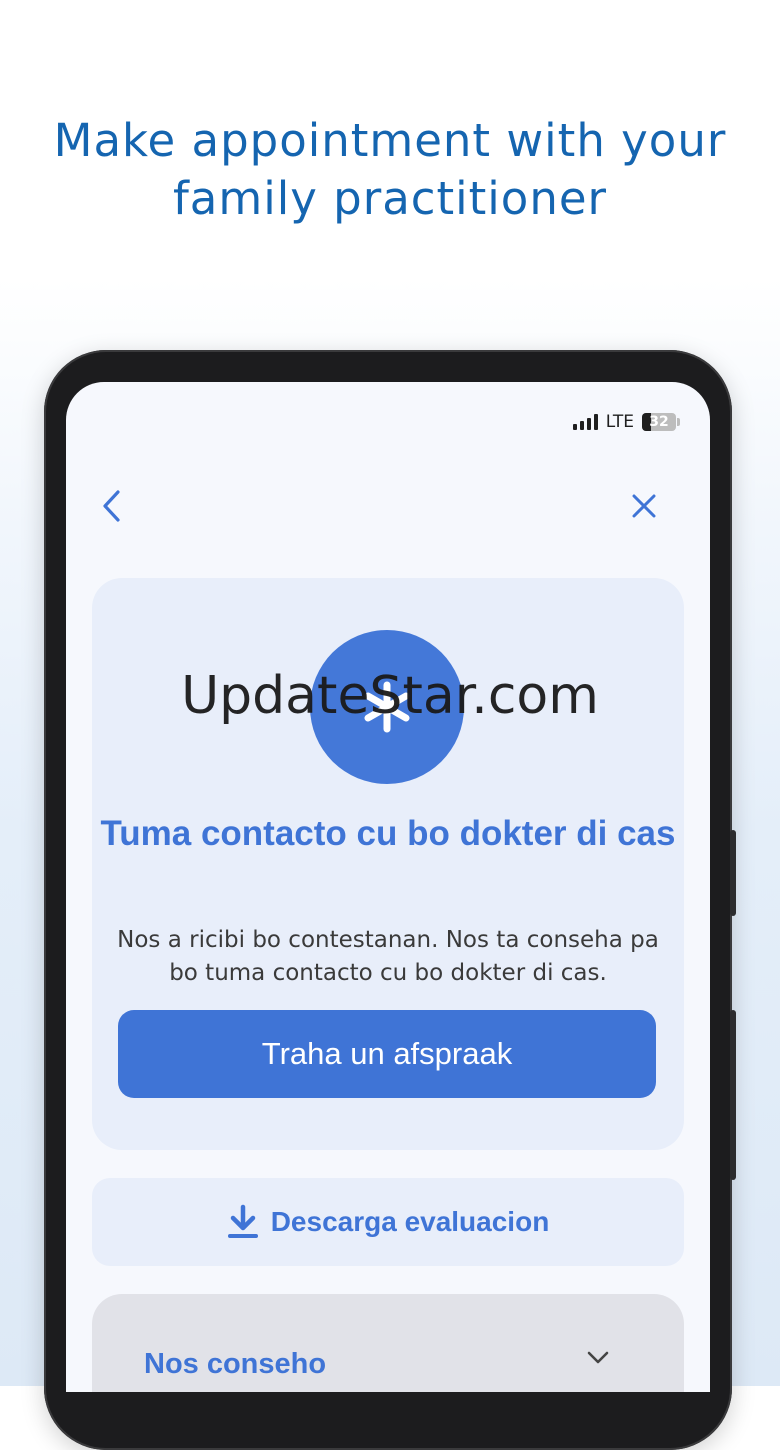 The width and height of the screenshot is (780, 1450). I want to click on card-title: Tuma contacto cu bo dokter di cas, so click(388, 833).